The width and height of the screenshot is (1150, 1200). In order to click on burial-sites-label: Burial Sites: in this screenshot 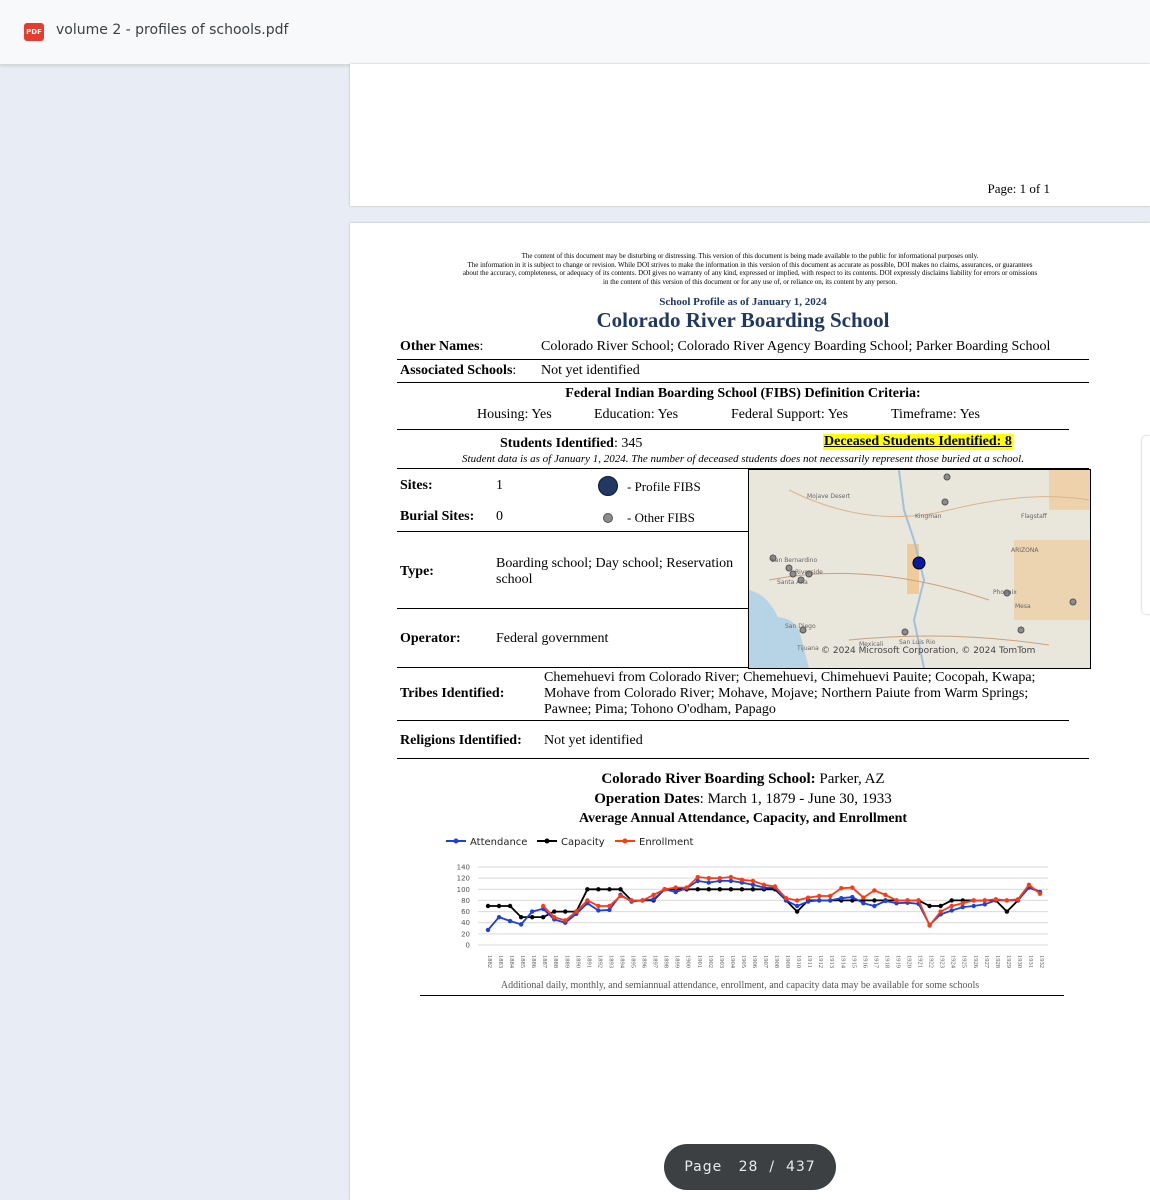, I will do `click(437, 516)`.